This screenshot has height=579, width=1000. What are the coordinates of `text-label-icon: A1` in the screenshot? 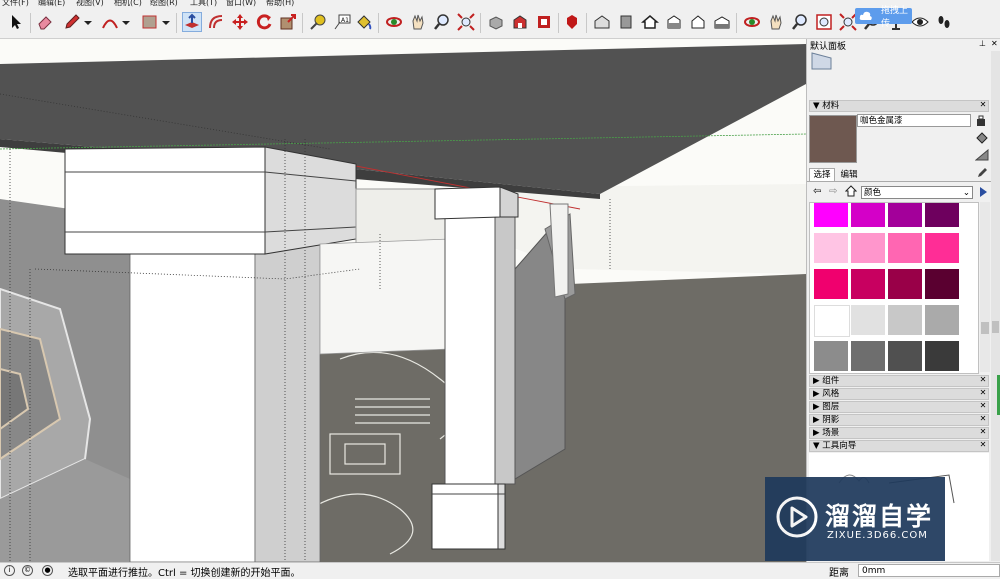 It's located at (342, 22).